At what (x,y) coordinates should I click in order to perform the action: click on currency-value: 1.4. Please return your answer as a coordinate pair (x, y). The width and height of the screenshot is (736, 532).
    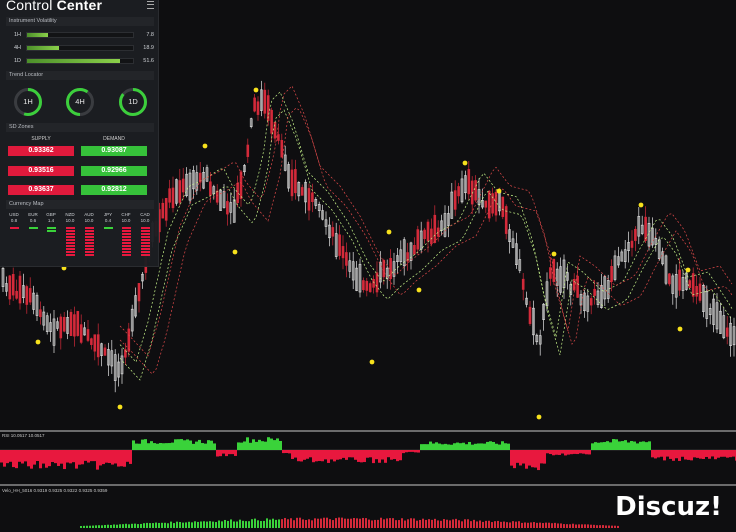
    Looking at the image, I should click on (51, 220).